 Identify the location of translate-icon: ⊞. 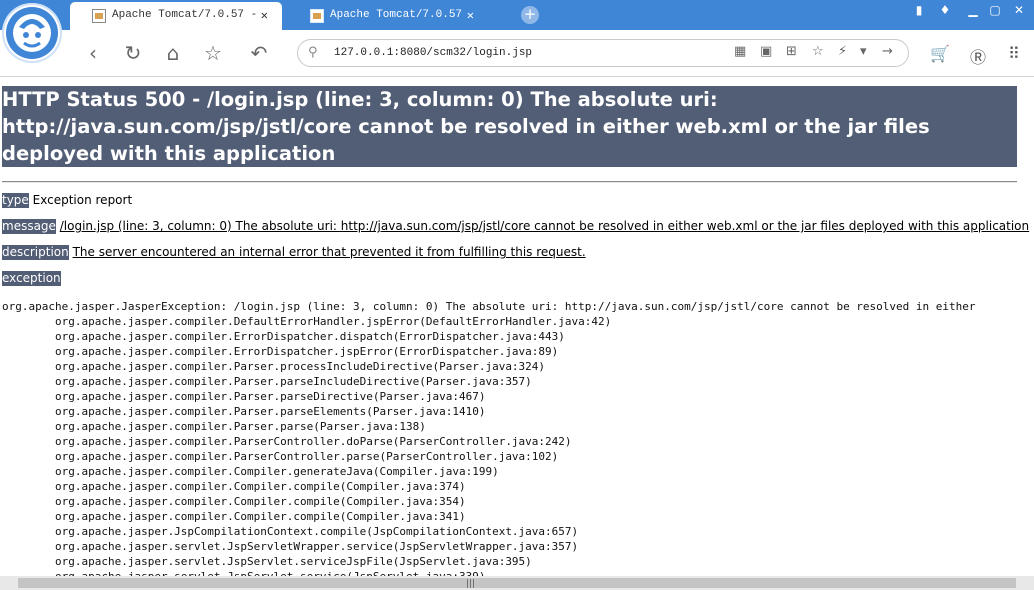
(791, 51).